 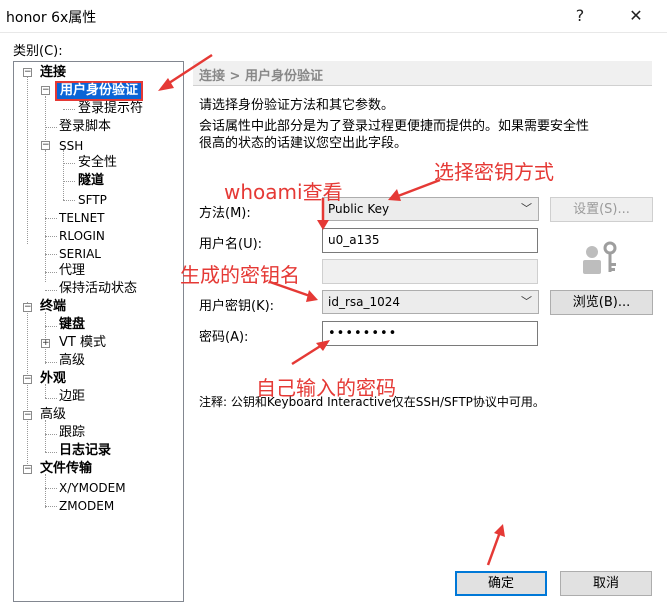 What do you see at coordinates (326, 388) in the screenshot?
I see `annotation-own-password: 自己输入的密码` at bounding box center [326, 388].